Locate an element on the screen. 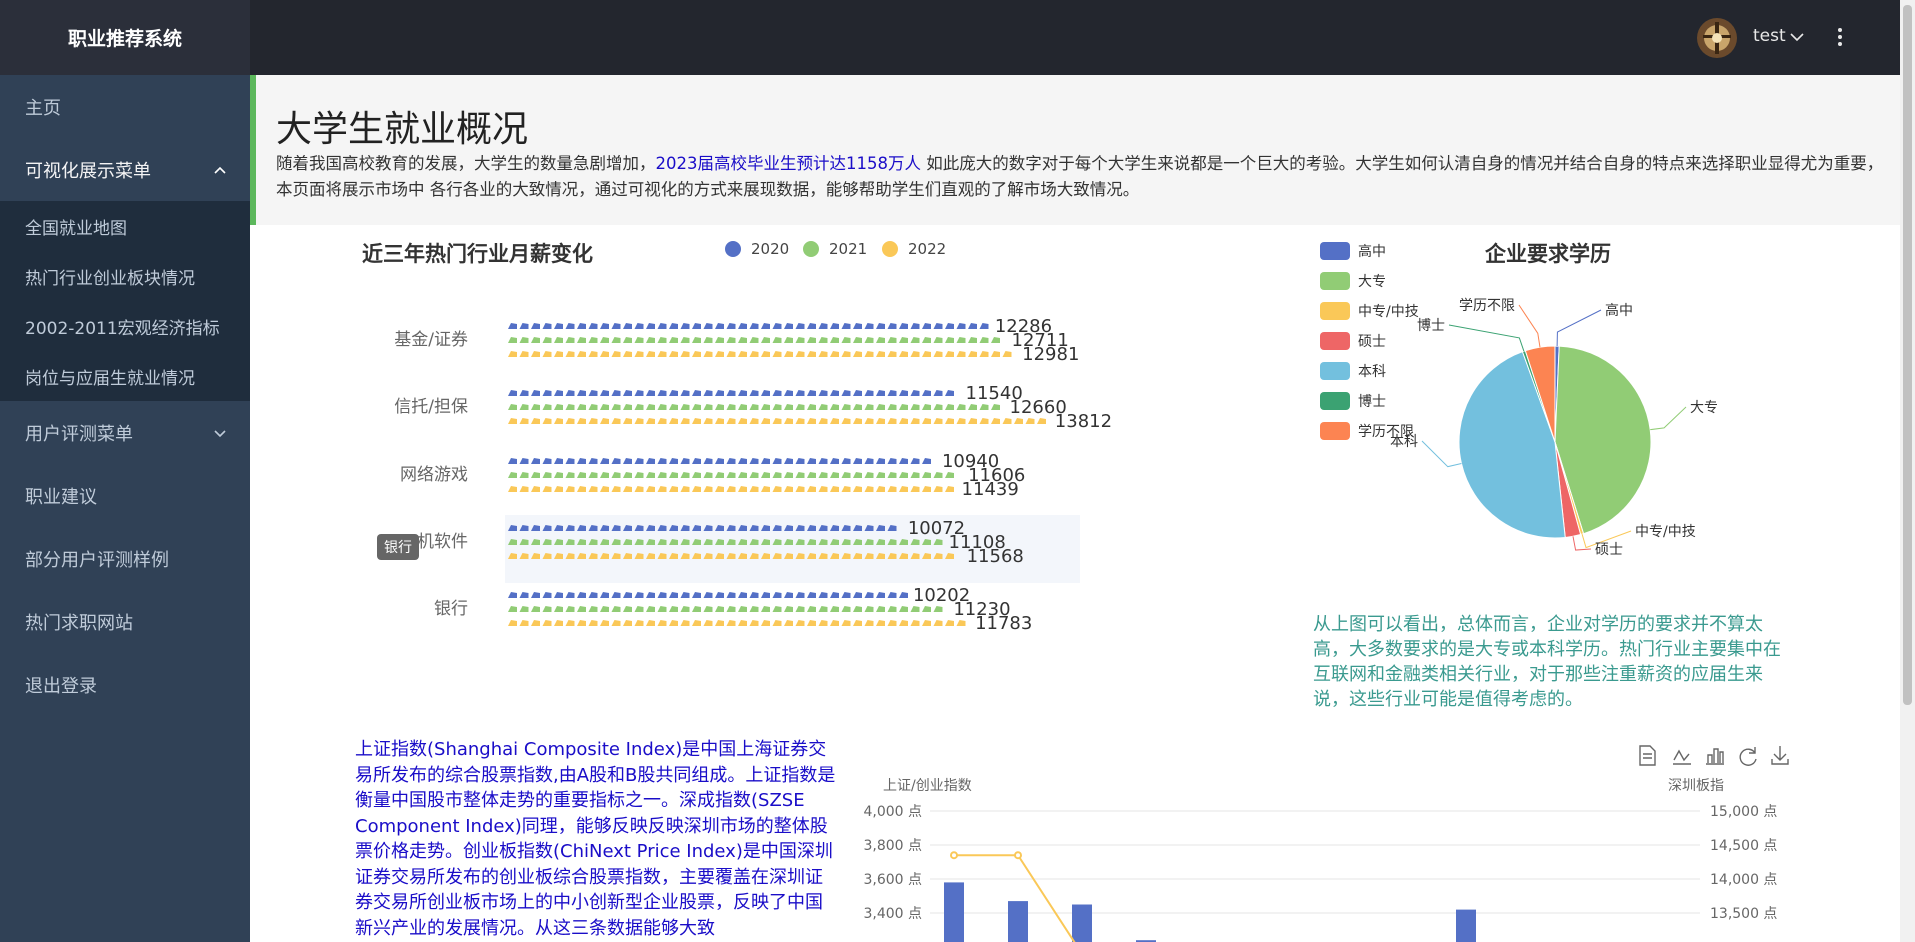 This screenshot has width=1915, height=942. data-label: 11439 is located at coordinates (990, 489).